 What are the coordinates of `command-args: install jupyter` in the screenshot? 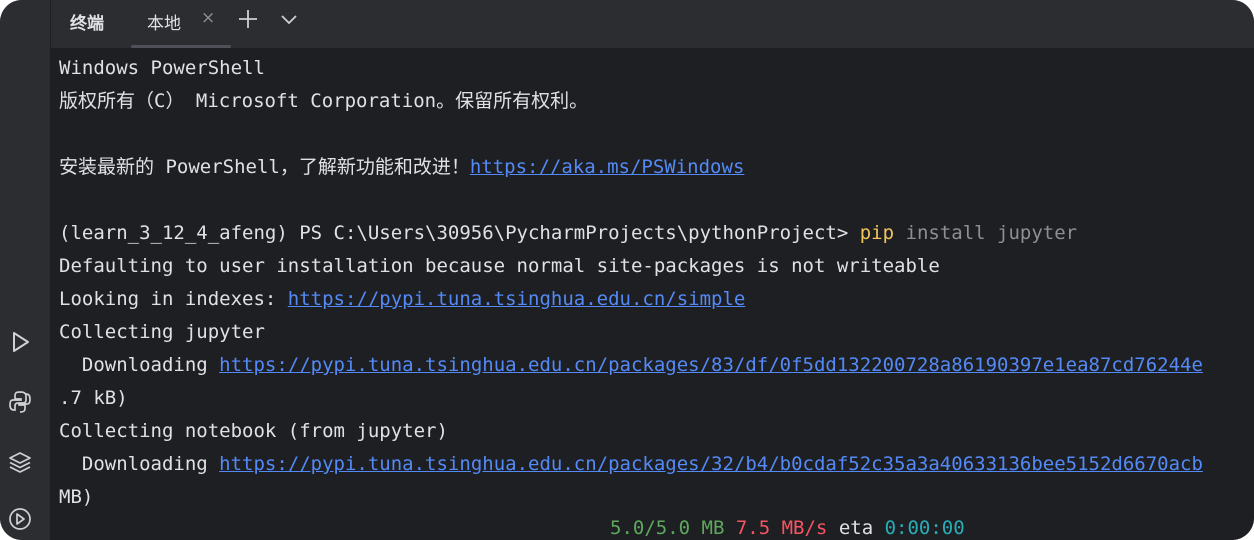 It's located at (986, 233).